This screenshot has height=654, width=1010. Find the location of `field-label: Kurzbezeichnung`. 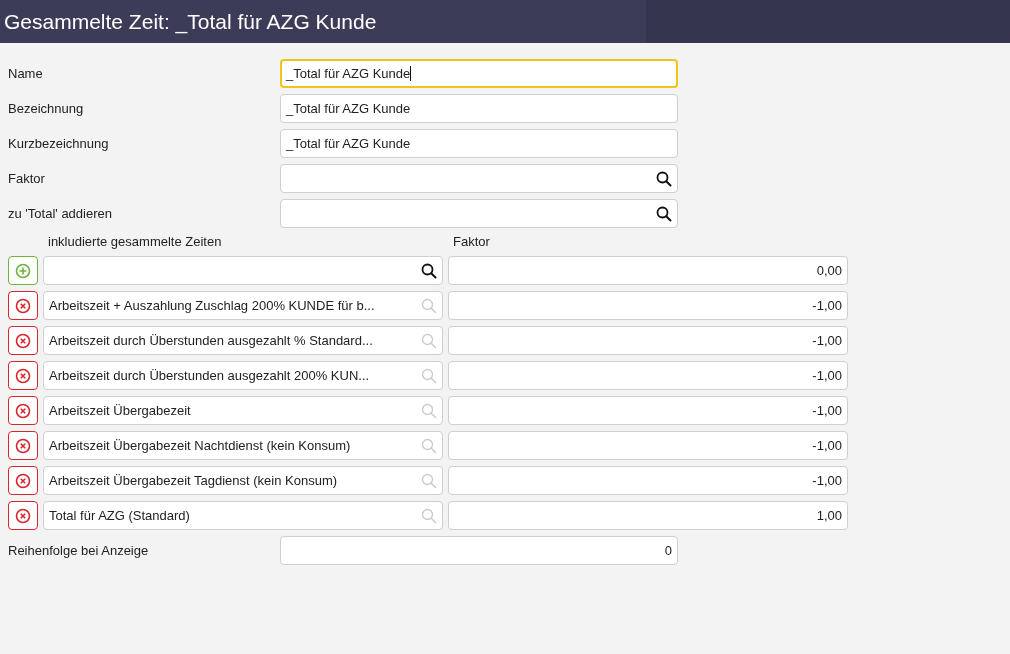

field-label: Kurzbezeichnung is located at coordinates (59, 143).